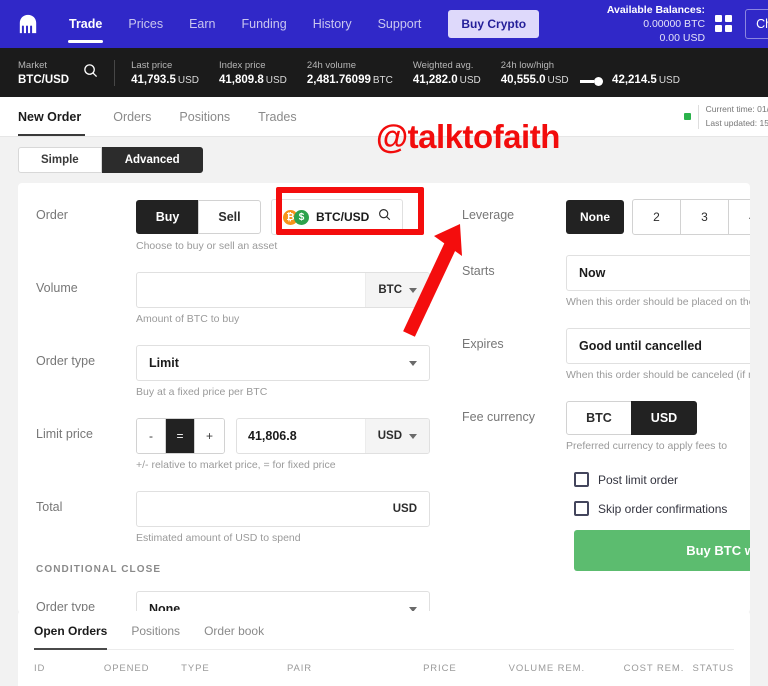 The width and height of the screenshot is (768, 686). What do you see at coordinates (251, 290) in the screenshot?
I see `volume-input` at bounding box center [251, 290].